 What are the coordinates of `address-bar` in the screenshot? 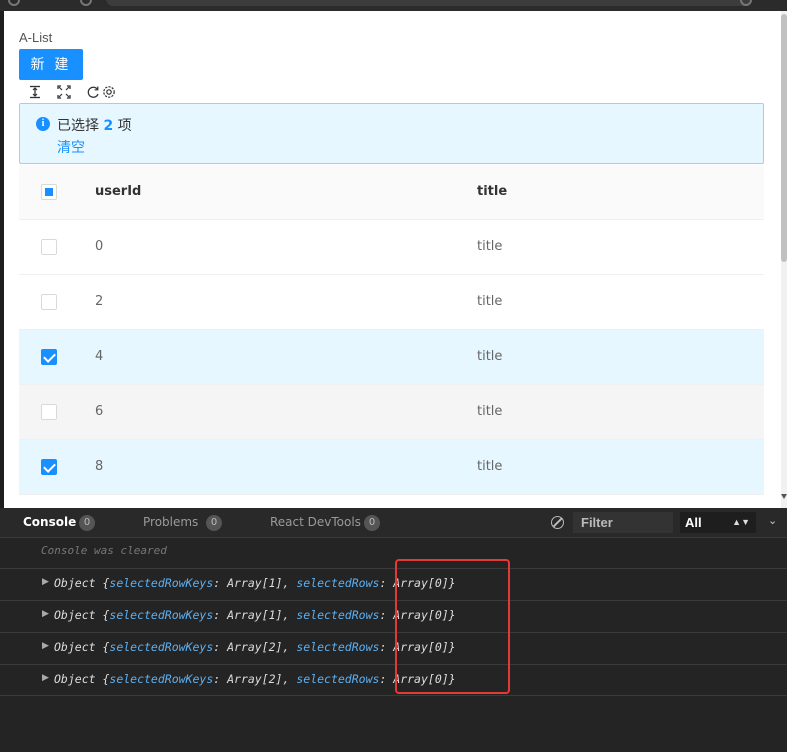 It's located at (429, 3).